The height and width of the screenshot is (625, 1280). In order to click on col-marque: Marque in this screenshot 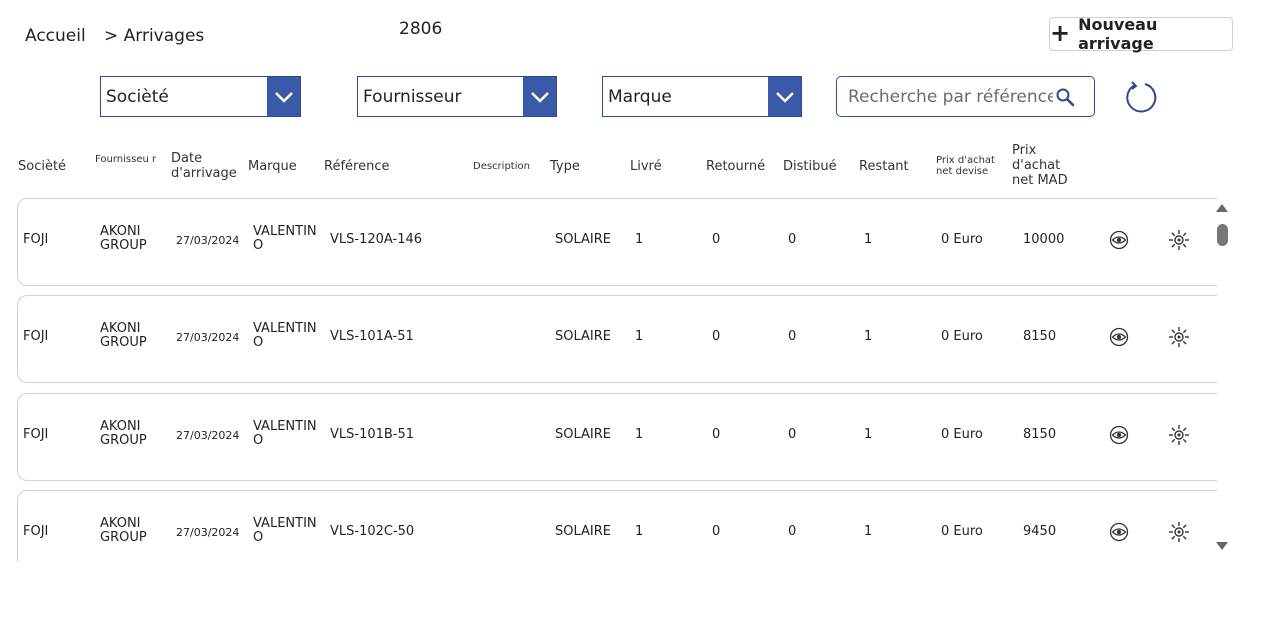, I will do `click(272, 166)`.